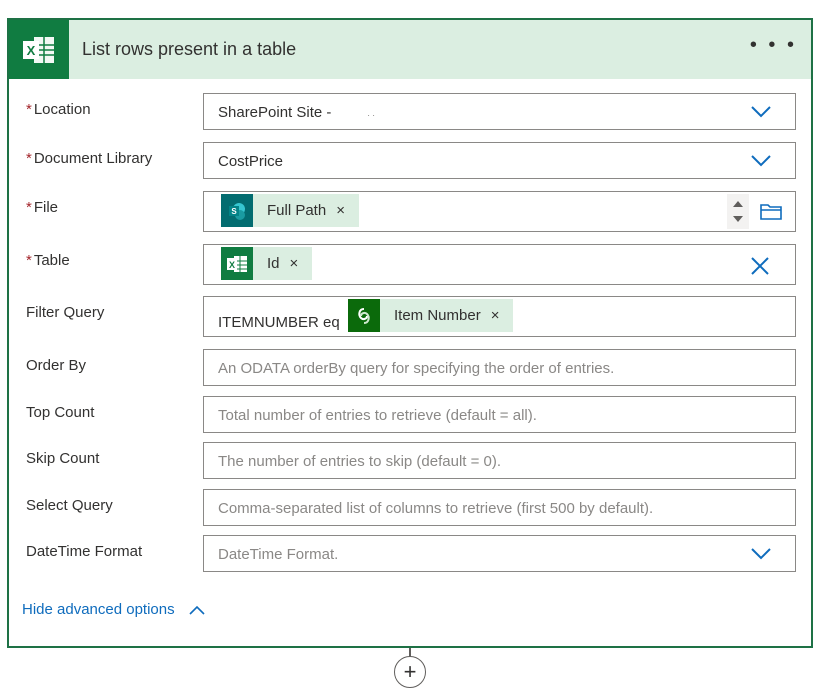  I want to click on top-count-label: Top Count, so click(60, 412).